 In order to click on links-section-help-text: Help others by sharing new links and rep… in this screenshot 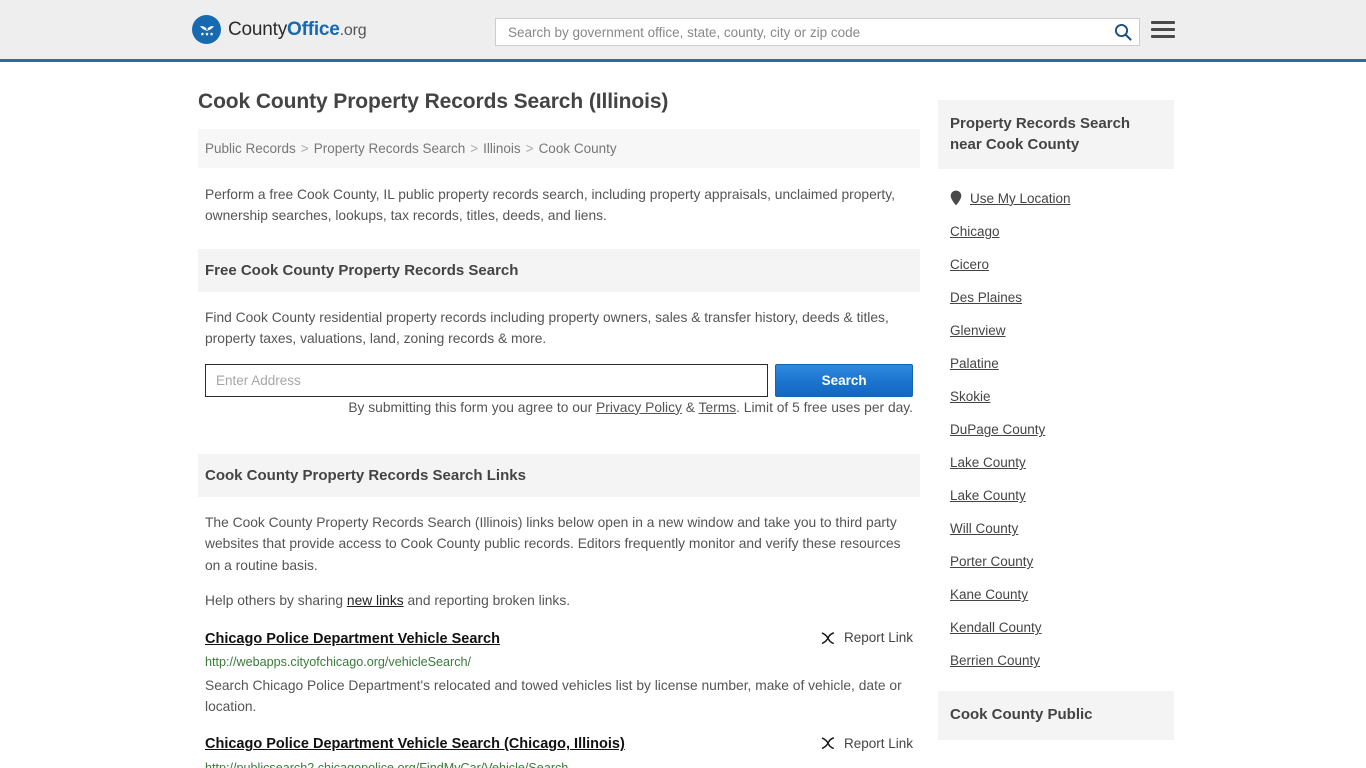, I will do `click(559, 600)`.